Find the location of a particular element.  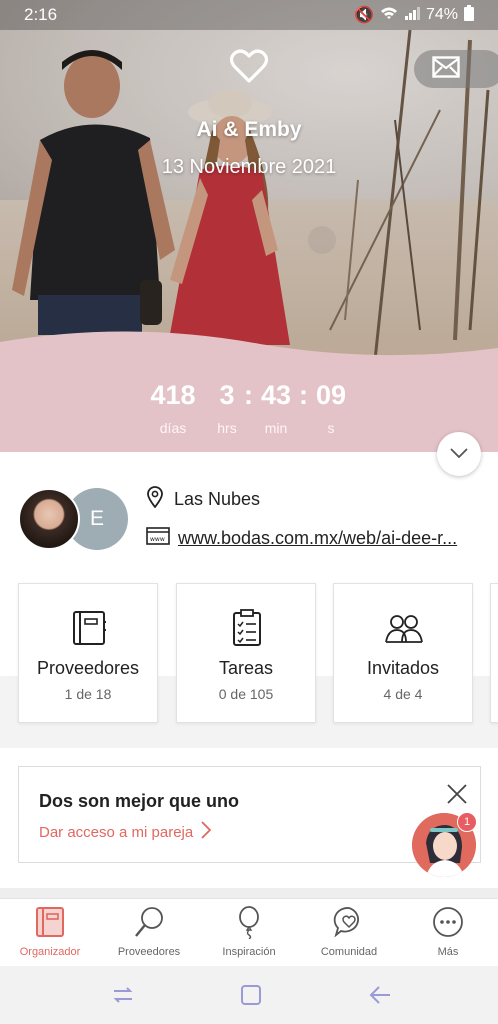

map-pin-icon is located at coordinates (155, 499).